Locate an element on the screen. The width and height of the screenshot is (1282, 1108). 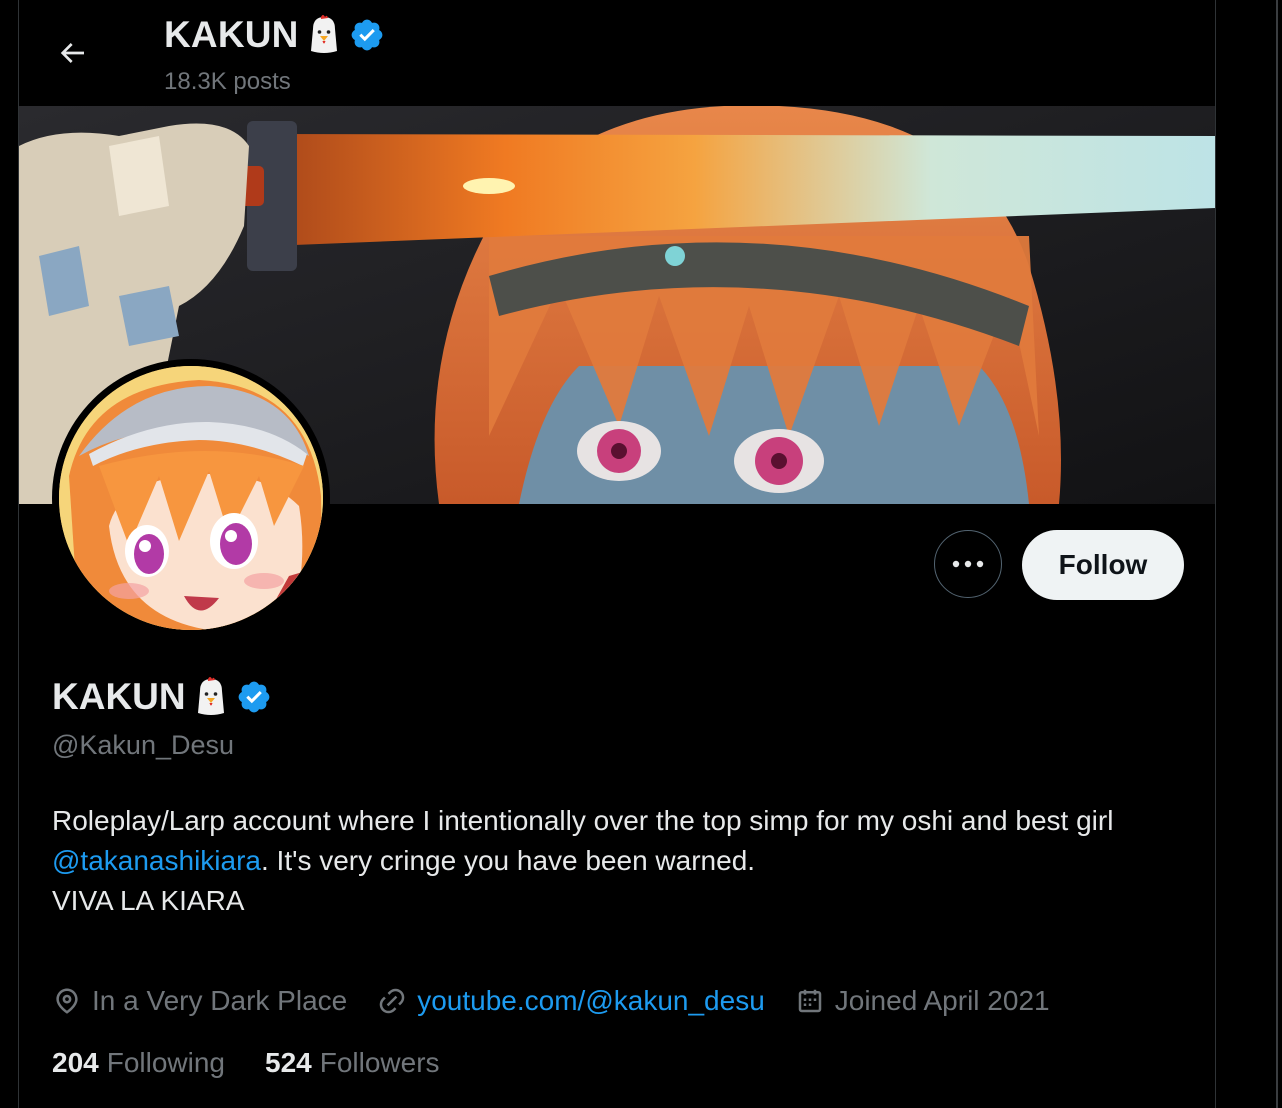
joined-item: Joined April 2021 is located at coordinates (922, 1001).